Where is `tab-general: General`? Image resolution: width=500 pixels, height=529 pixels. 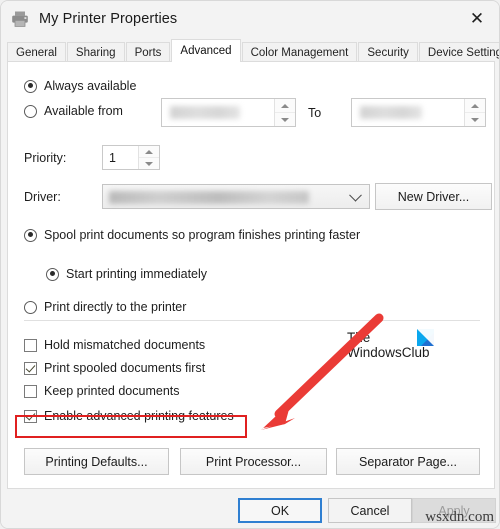
tab-general: General is located at coordinates (36, 52).